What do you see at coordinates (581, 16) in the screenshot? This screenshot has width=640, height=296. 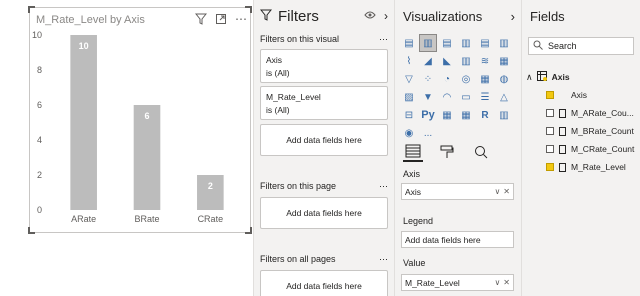 I see `fields-header: Fields` at bounding box center [581, 16].